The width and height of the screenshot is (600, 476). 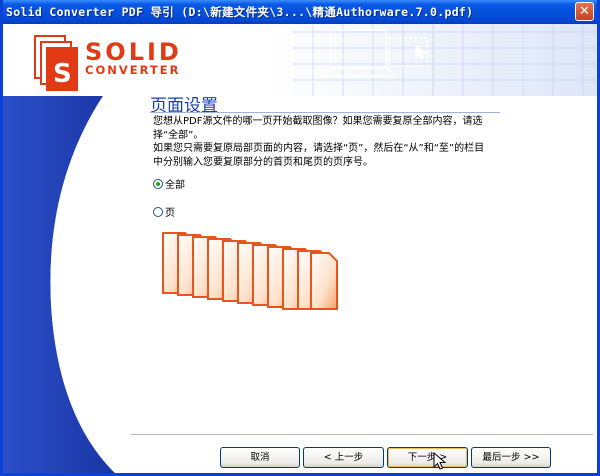 I want to click on radio-page-range: 页, so click(x=164, y=211).